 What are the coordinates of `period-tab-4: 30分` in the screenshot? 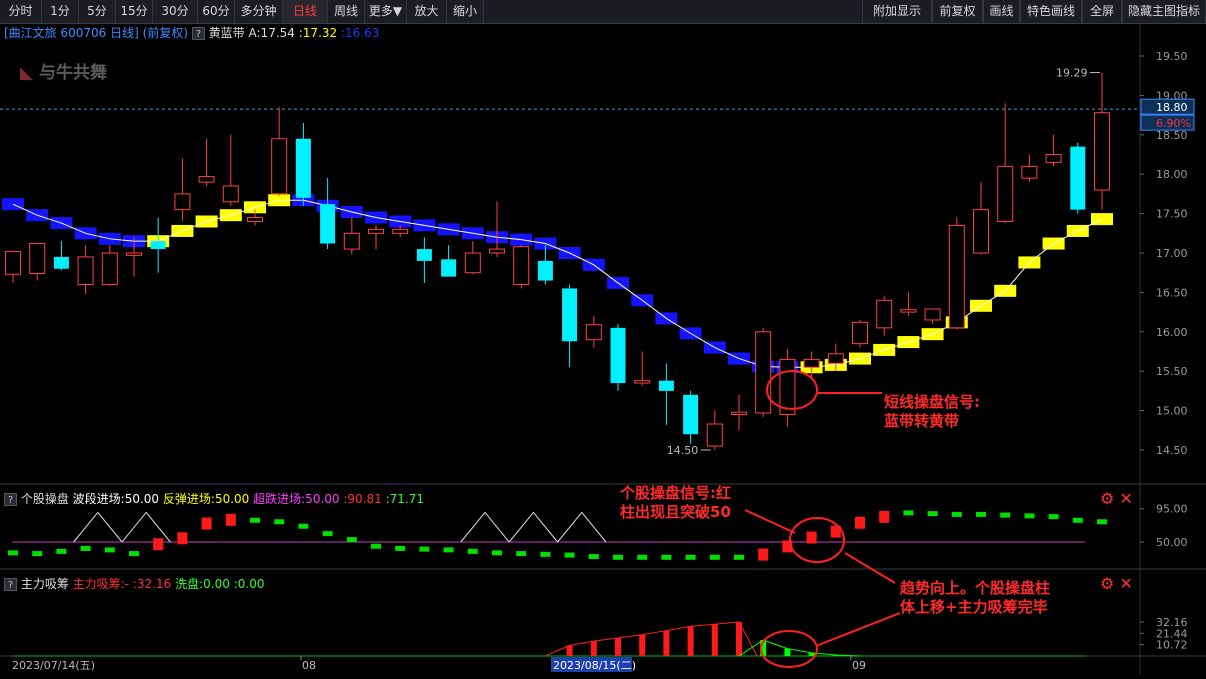 It's located at (175, 11).